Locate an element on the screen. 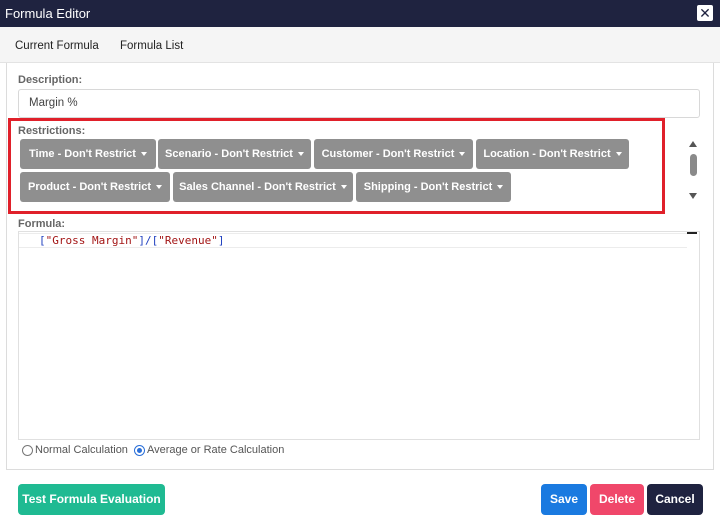 This screenshot has height=524, width=720. restriction-time-dropdown: Time - Don't Restrict is located at coordinates (88, 154).